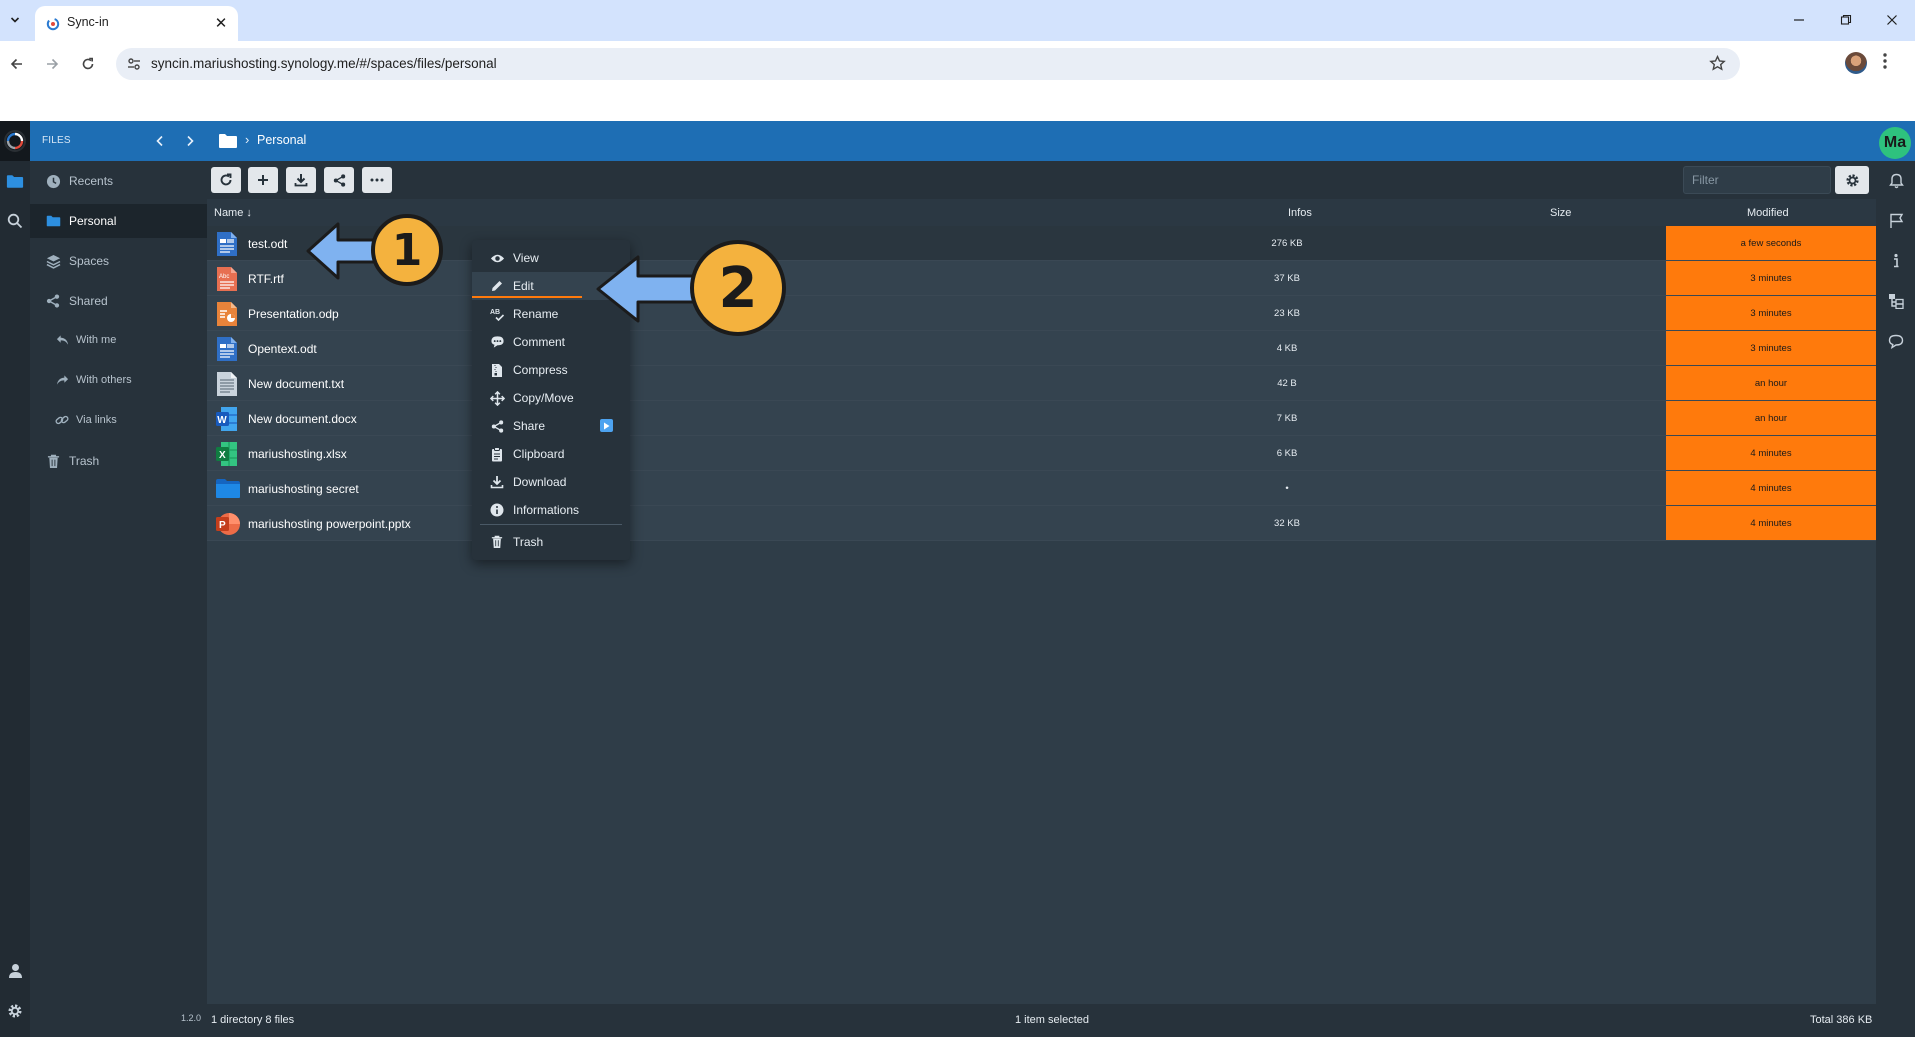 The width and height of the screenshot is (1915, 1037). What do you see at coordinates (297, 454) in the screenshot?
I see `file-name: mariushosting.xlsx` at bounding box center [297, 454].